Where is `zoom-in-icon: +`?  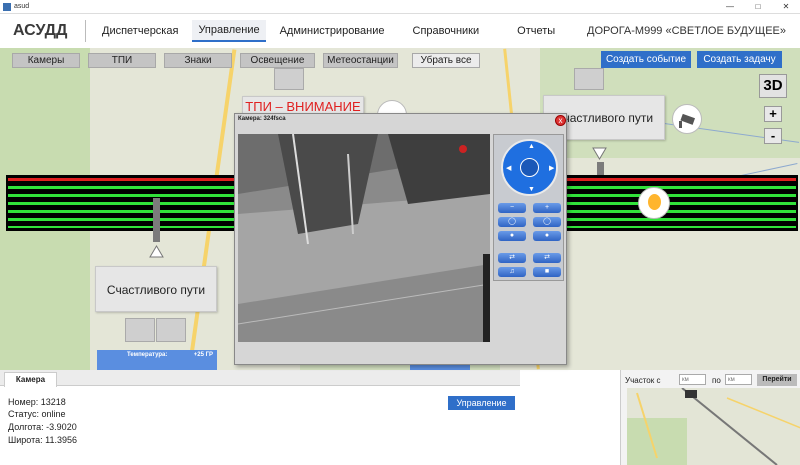 zoom-in-icon: + is located at coordinates (547, 208).